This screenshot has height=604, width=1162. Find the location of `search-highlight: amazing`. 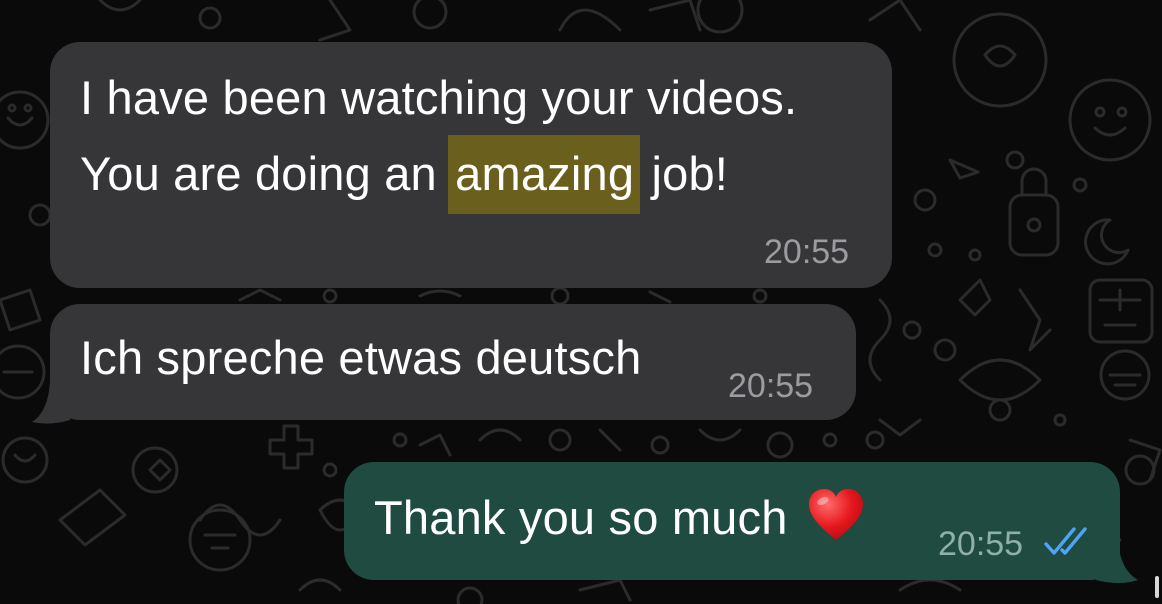

search-highlight: amazing is located at coordinates (544, 174).